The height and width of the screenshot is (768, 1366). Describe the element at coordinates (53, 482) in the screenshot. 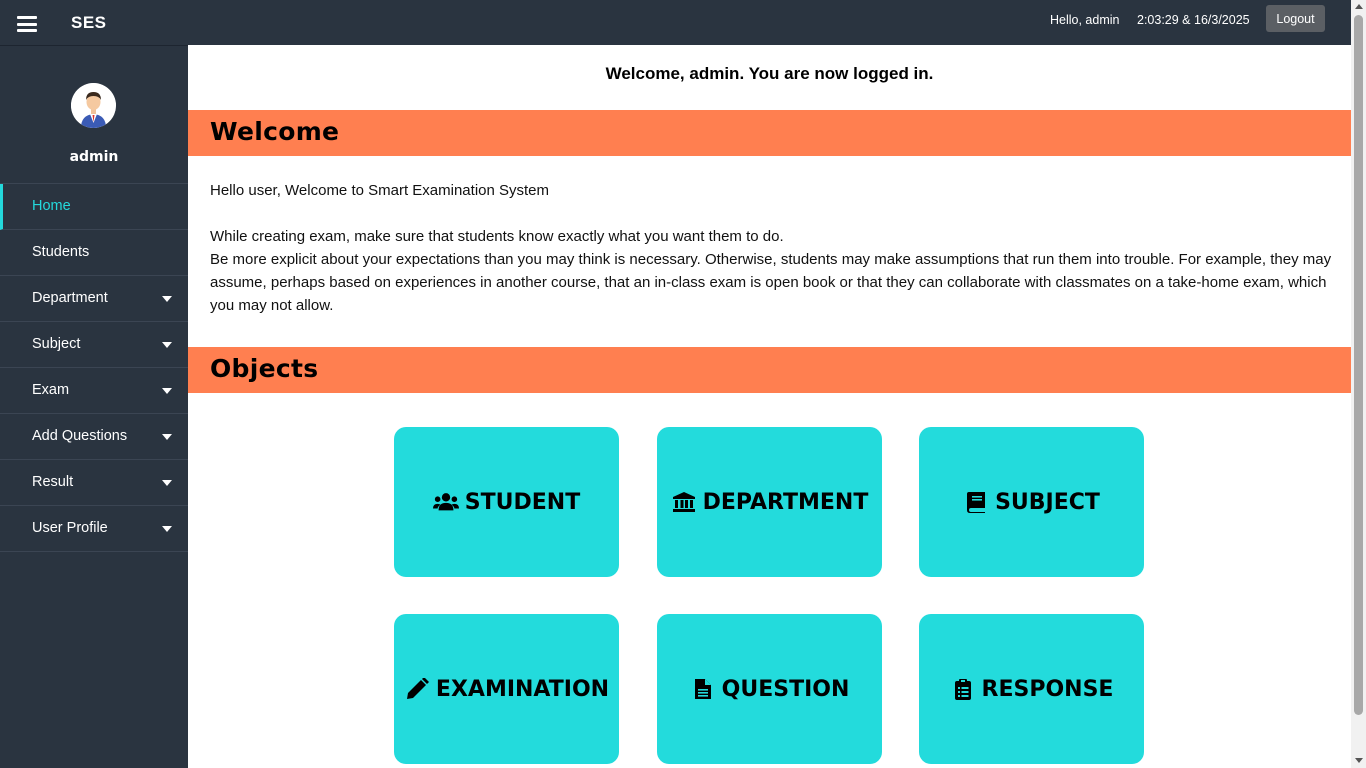

I see `sidebar-item-label: Result` at that location.